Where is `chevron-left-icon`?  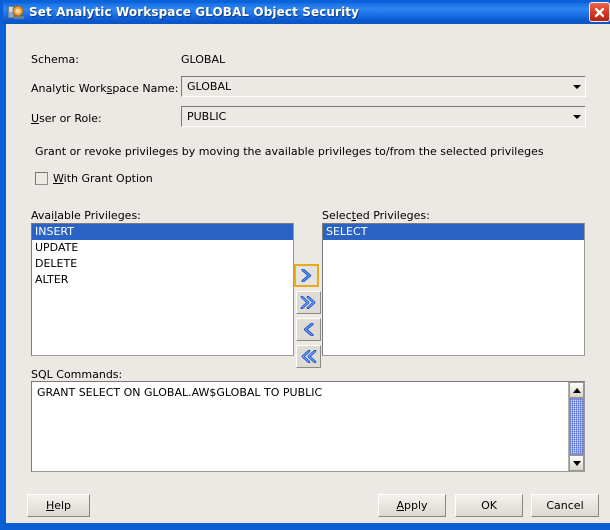 chevron-left-icon is located at coordinates (308, 329).